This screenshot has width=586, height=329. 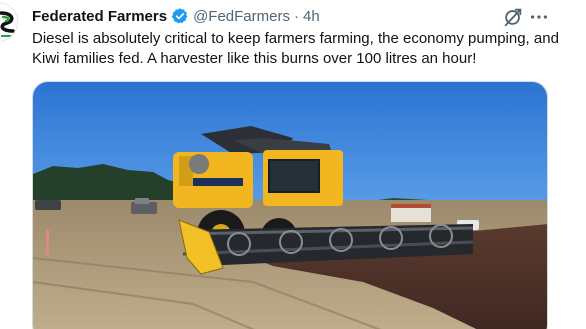 What do you see at coordinates (513, 17) in the screenshot?
I see `grok-icon` at bounding box center [513, 17].